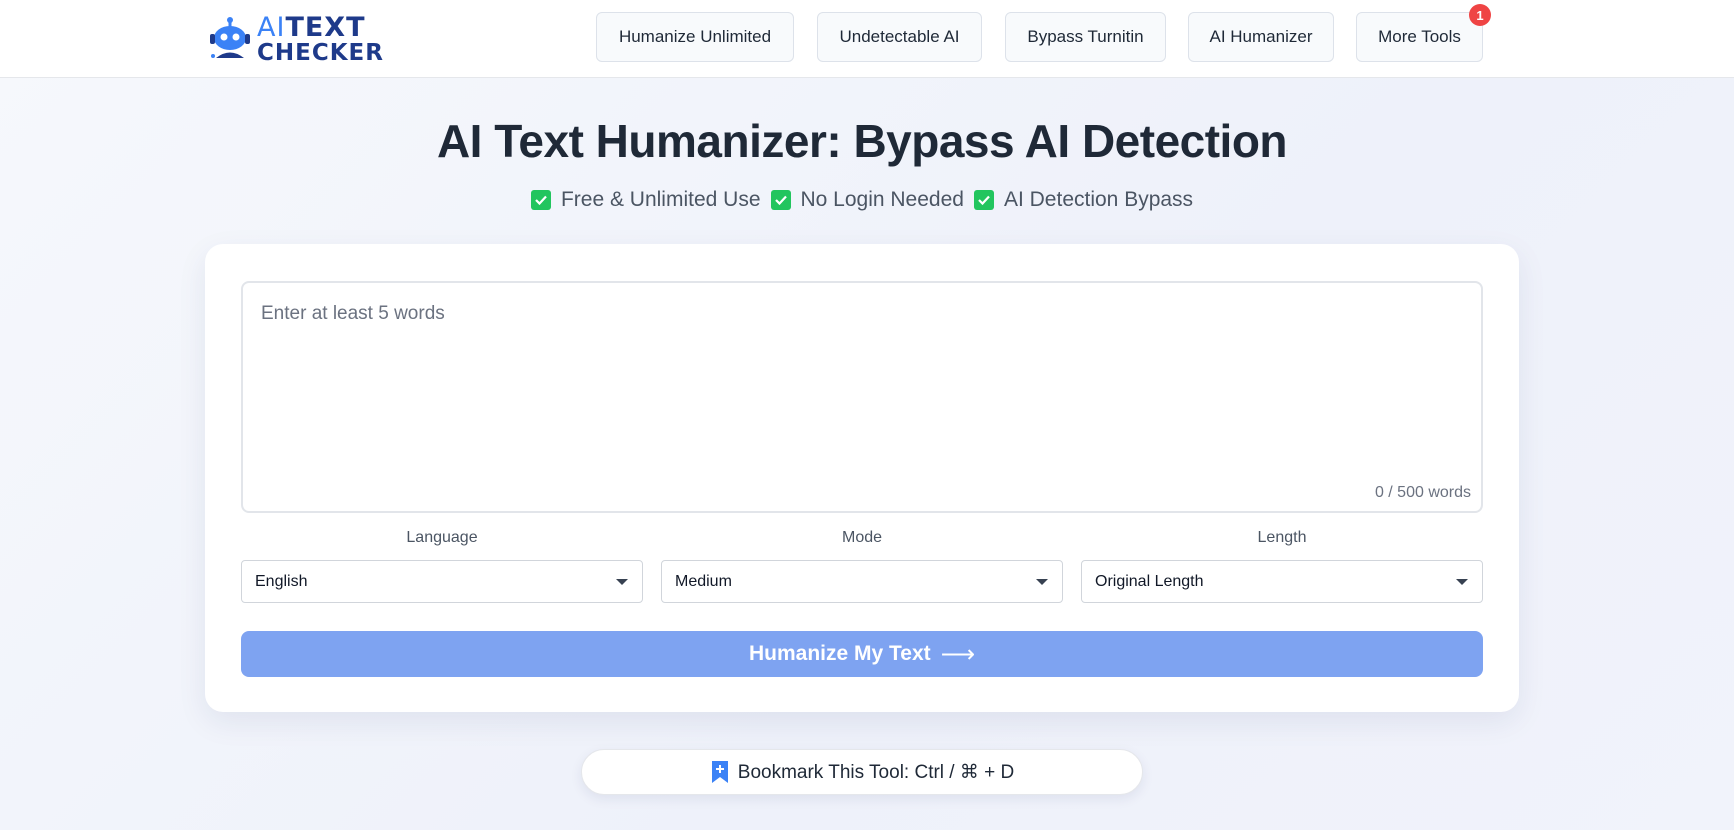  Describe the element at coordinates (839, 653) in the screenshot. I see `humanize-button-label: Humanize My Text` at that location.